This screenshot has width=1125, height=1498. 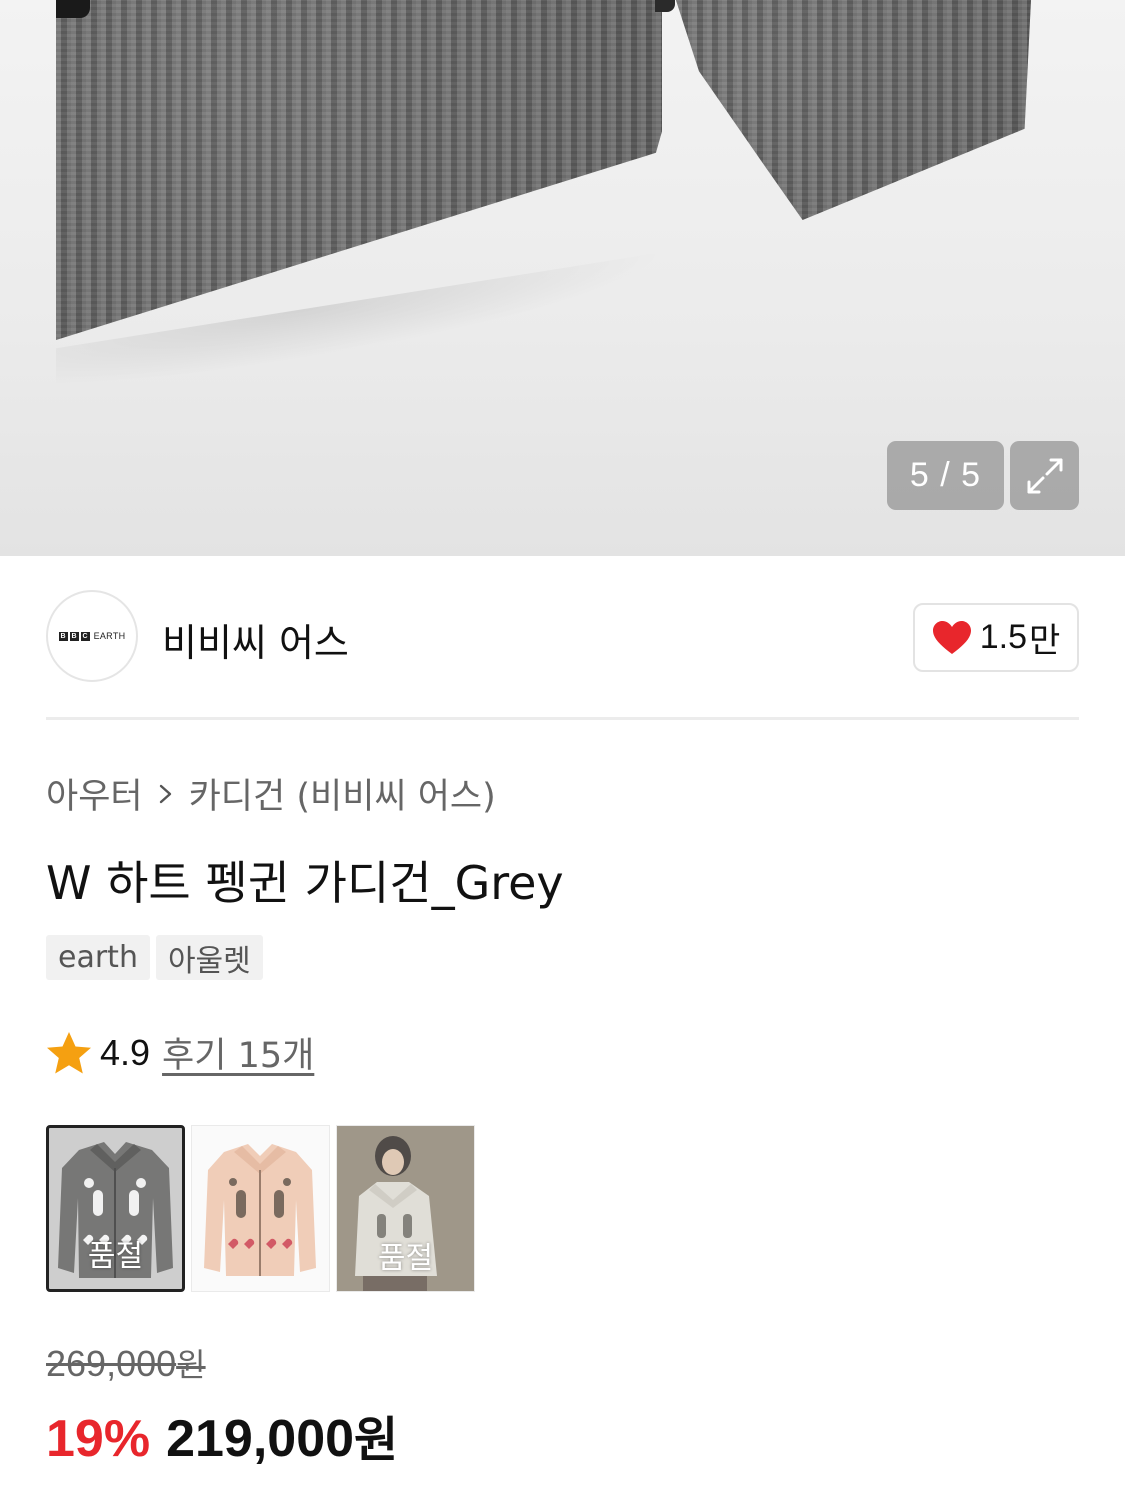 I want to click on rating-score: 4.9, so click(x=125, y=1052).